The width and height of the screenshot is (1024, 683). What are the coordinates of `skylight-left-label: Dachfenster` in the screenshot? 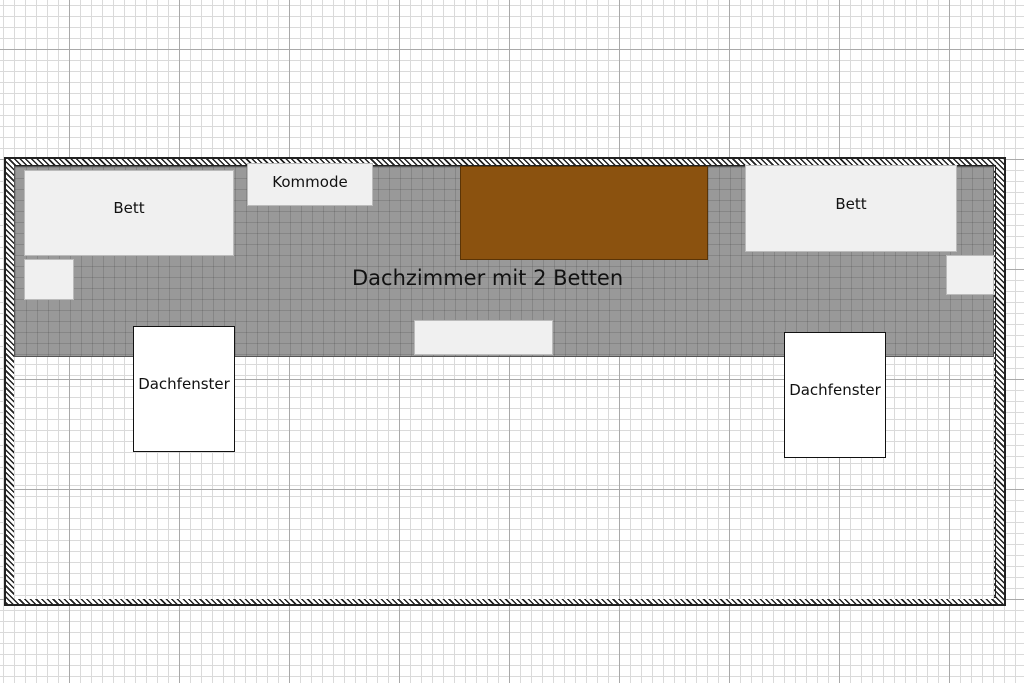 It's located at (184, 384).